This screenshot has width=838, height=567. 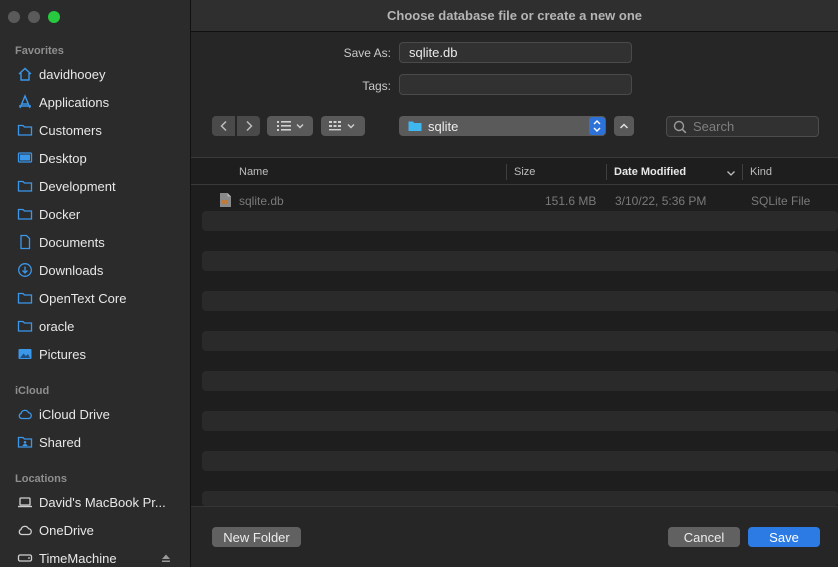 I want to click on search-icon, so click(x=680, y=126).